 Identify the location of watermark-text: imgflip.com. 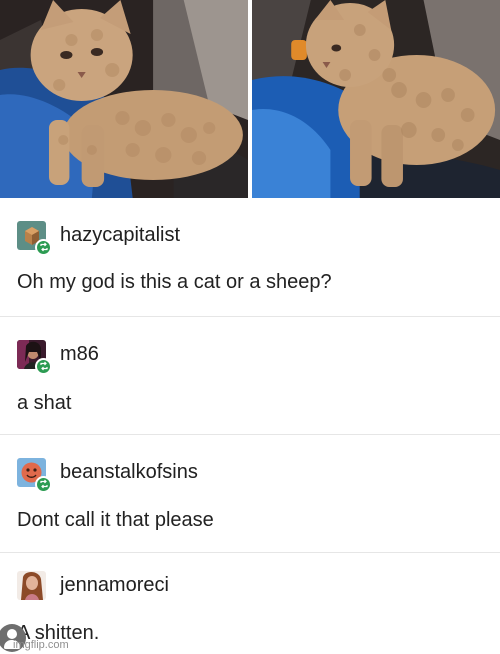
(41, 645).